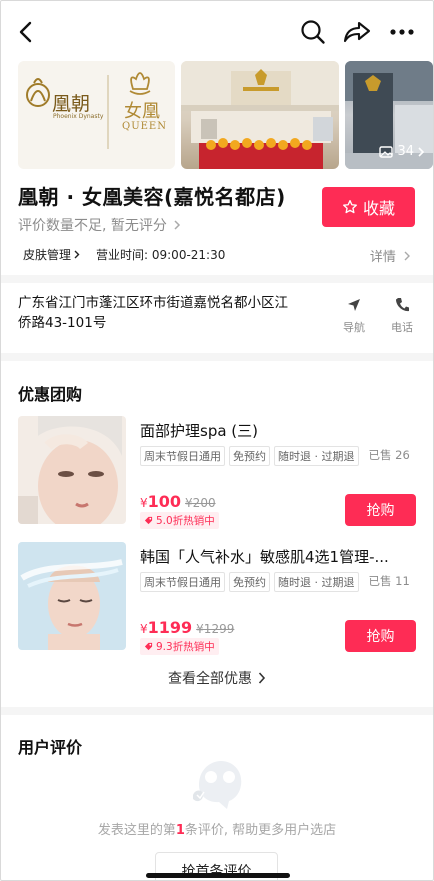 The width and height of the screenshot is (434, 881). Describe the element at coordinates (217, 783) in the screenshot. I see `empty-review-icon` at that location.